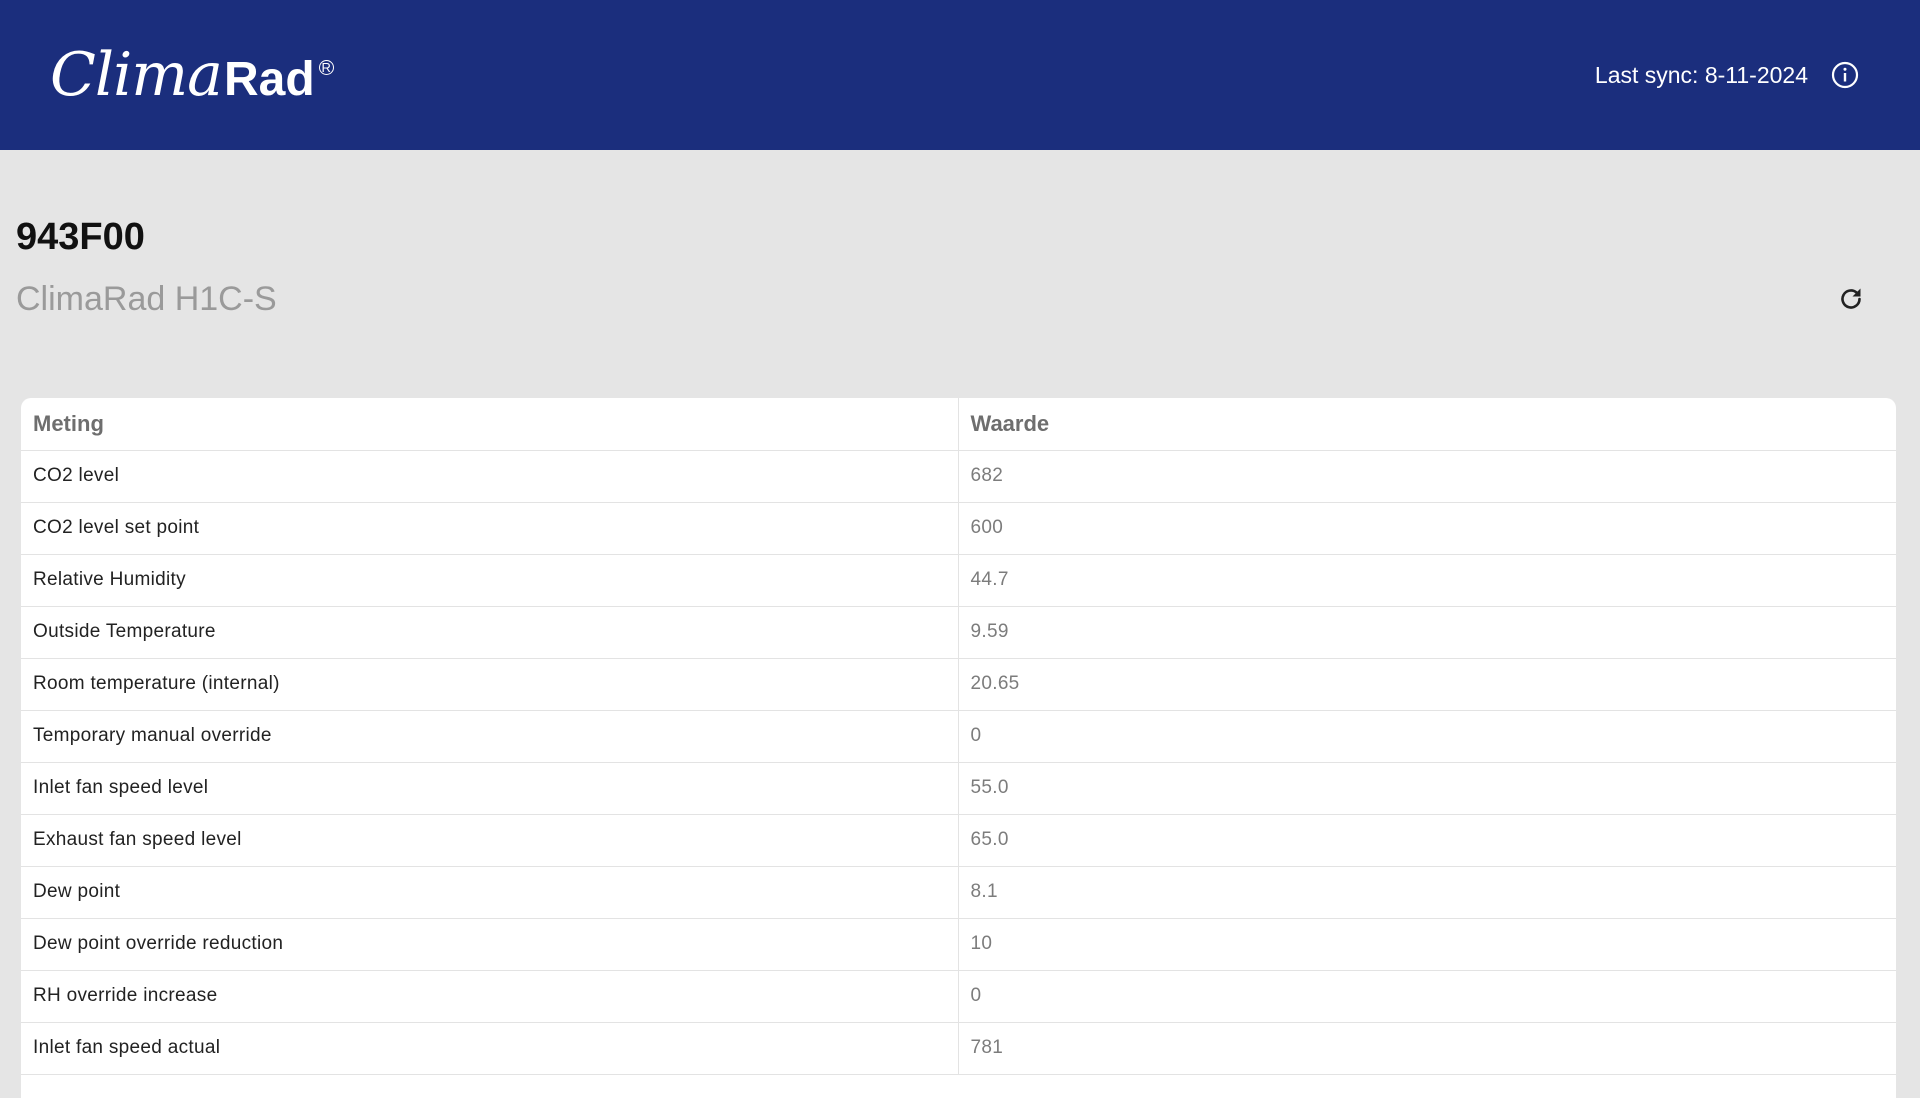 Image resolution: width=1920 pixels, height=1098 pixels. What do you see at coordinates (1427, 944) in the screenshot?
I see `row-value: 10` at bounding box center [1427, 944].